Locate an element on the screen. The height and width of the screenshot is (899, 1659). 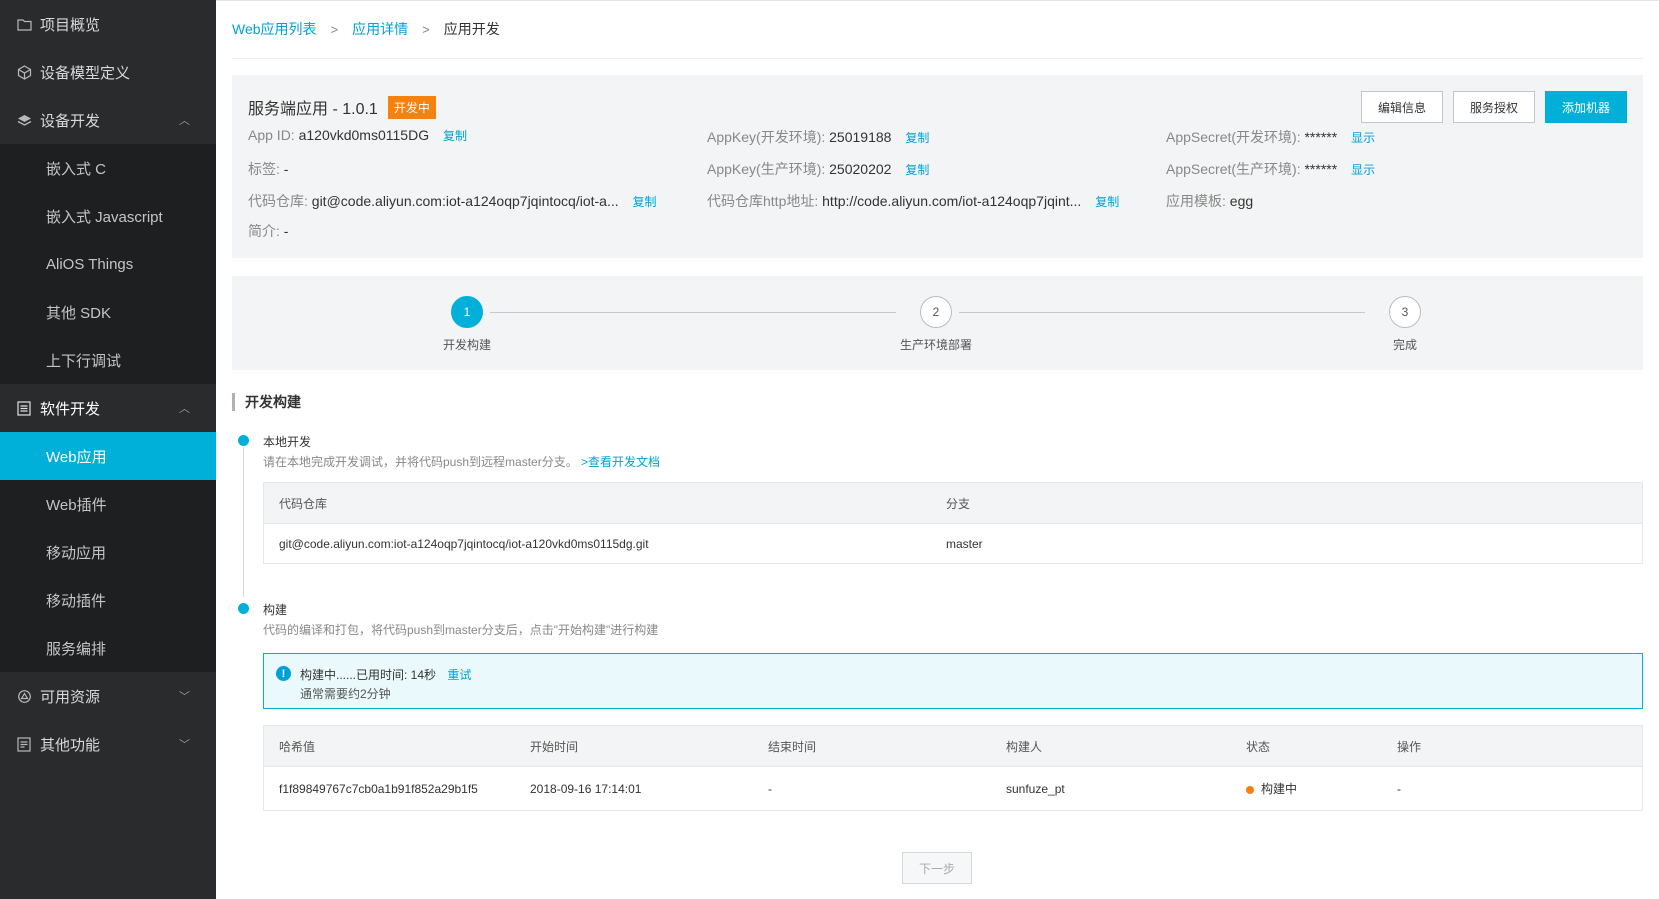
sidebar-item-label: AliOS Things is located at coordinates (90, 264).